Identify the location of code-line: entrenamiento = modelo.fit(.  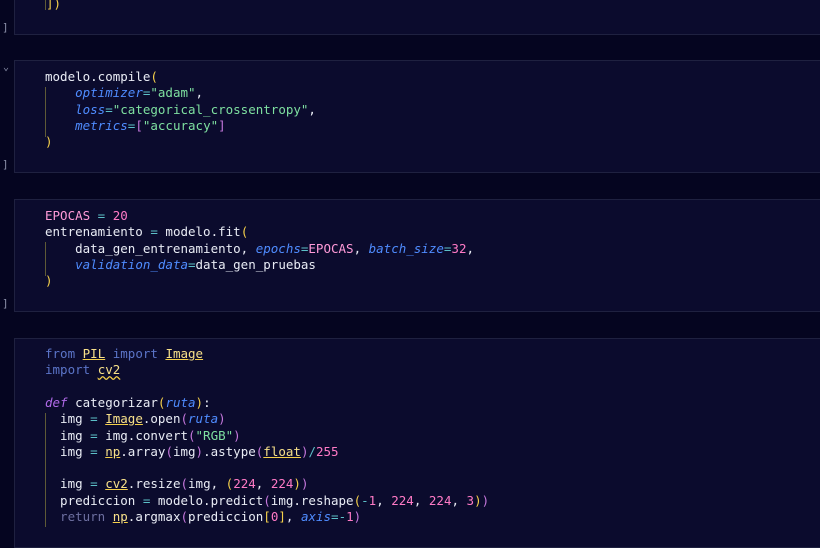
(146, 232).